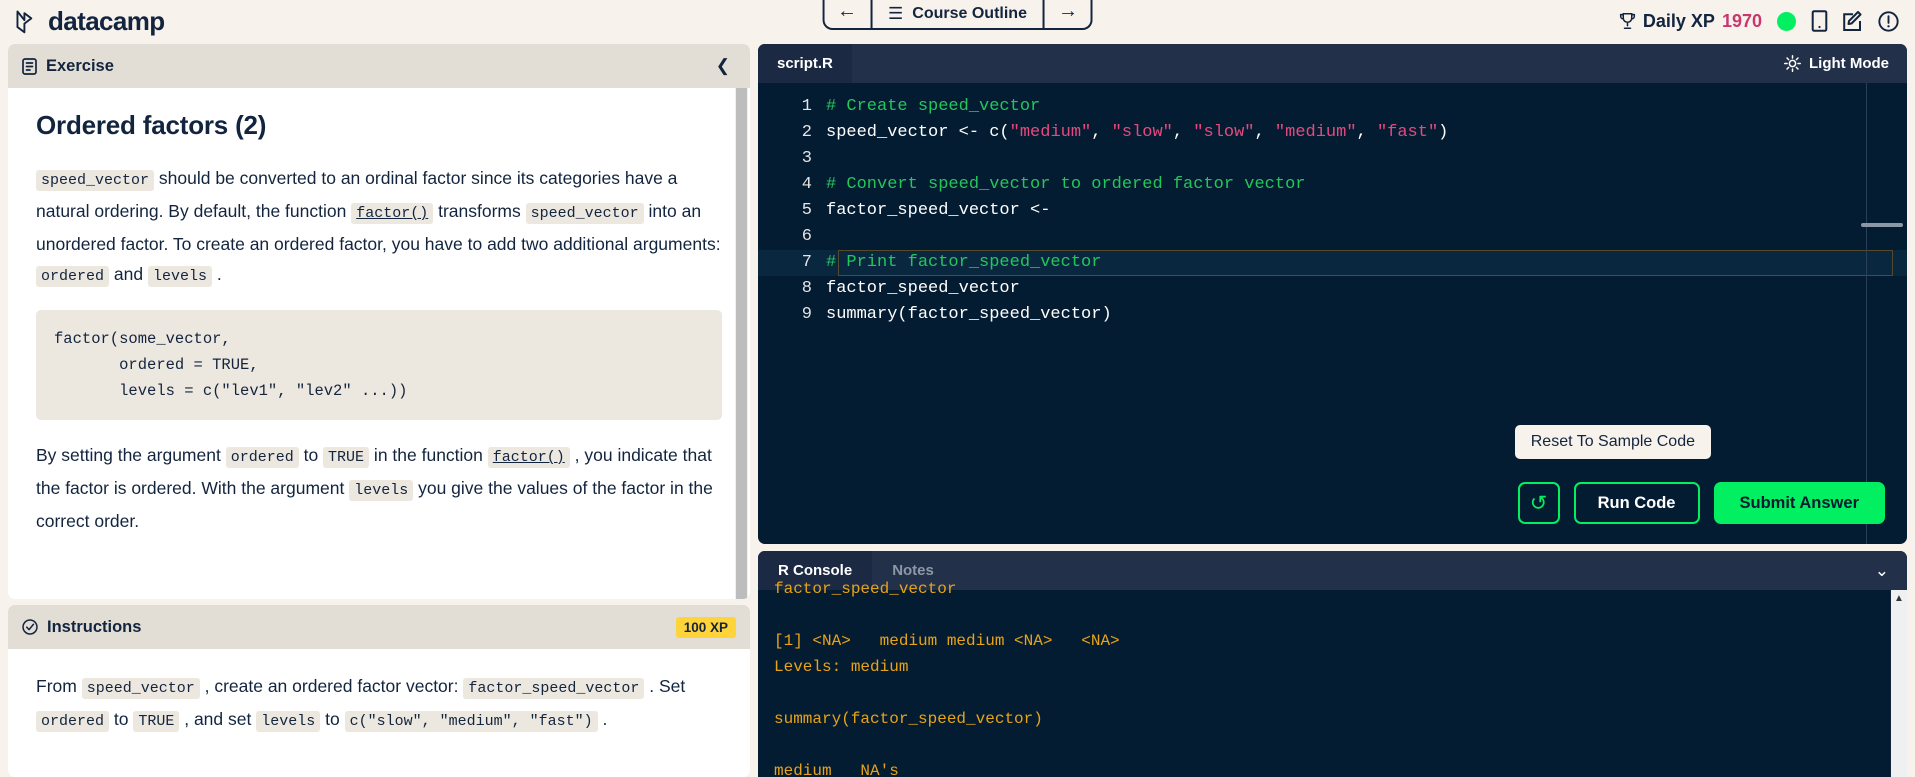  Describe the element at coordinates (1888, 21) in the screenshot. I see `info-circle-icon` at that location.